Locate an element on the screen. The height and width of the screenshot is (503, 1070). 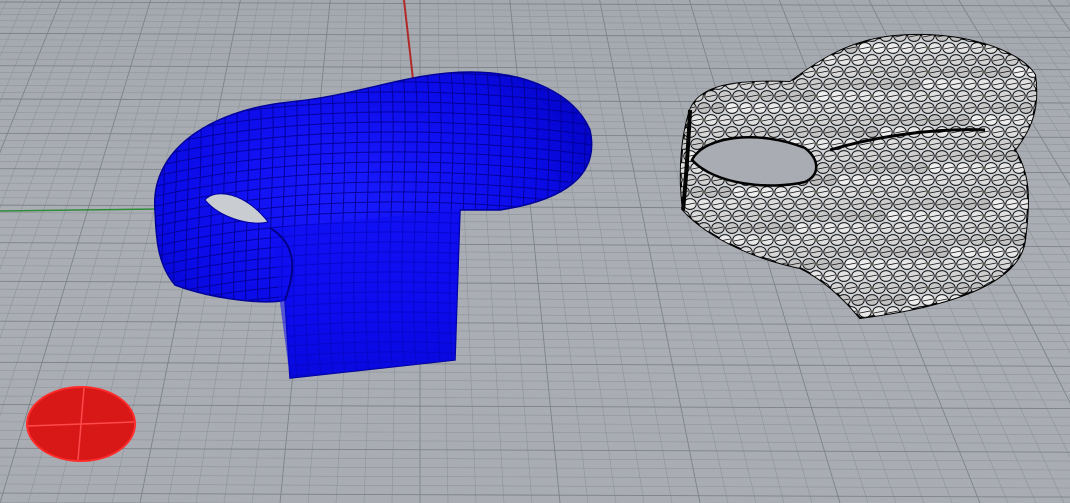
world-y-axis is located at coordinates (80, 210).